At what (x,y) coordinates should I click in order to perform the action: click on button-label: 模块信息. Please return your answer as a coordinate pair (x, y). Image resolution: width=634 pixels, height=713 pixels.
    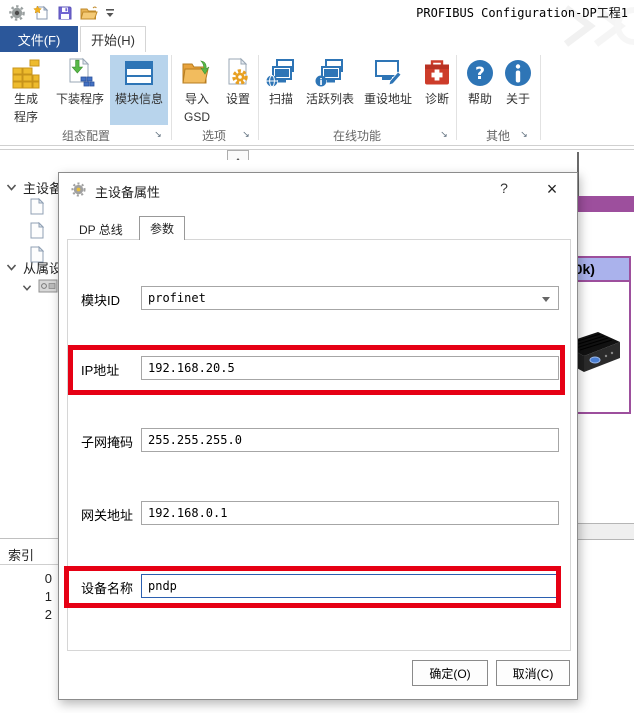
    Looking at the image, I should click on (138, 99).